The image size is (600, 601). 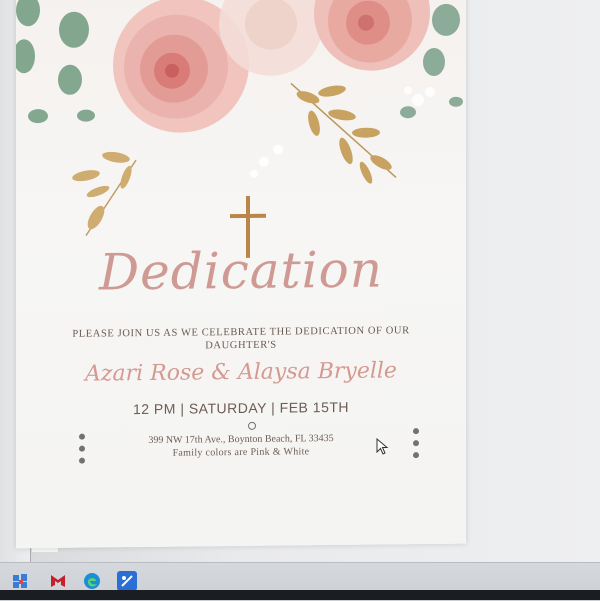 What do you see at coordinates (20, 581) in the screenshot?
I see `windows-start-icon` at bounding box center [20, 581].